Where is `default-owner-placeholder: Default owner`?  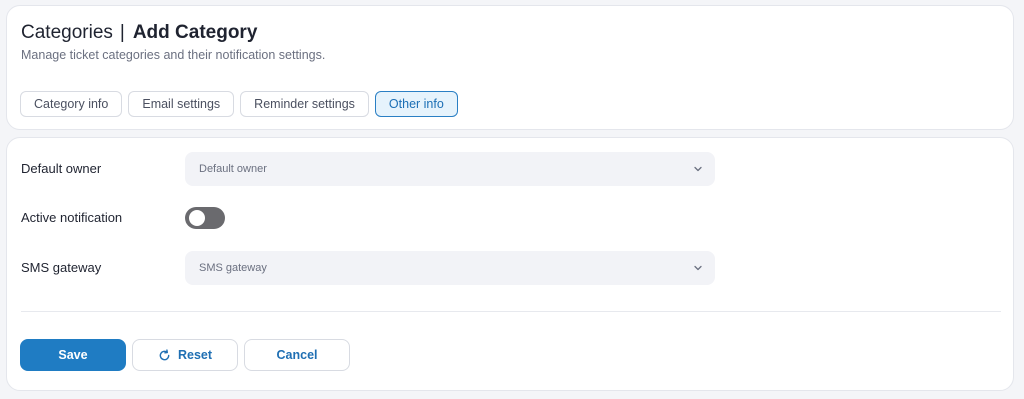
default-owner-placeholder: Default owner is located at coordinates (233, 169).